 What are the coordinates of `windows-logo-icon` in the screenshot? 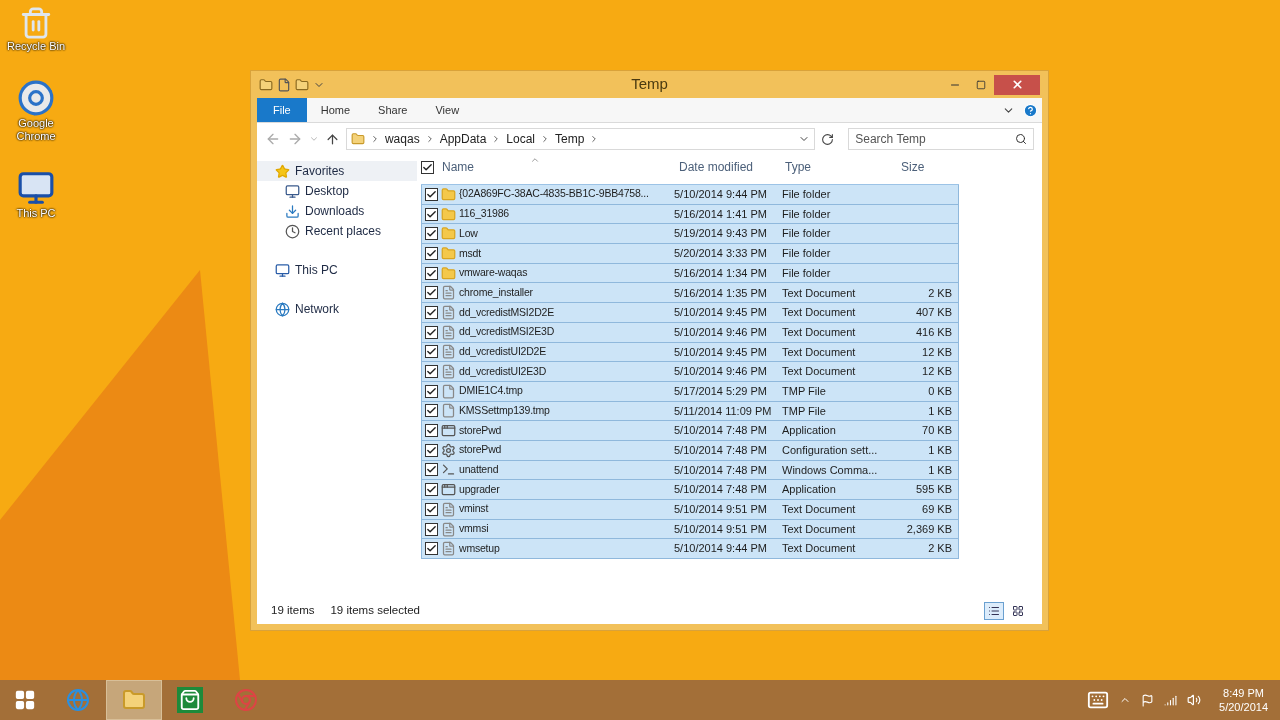 It's located at (25, 700).